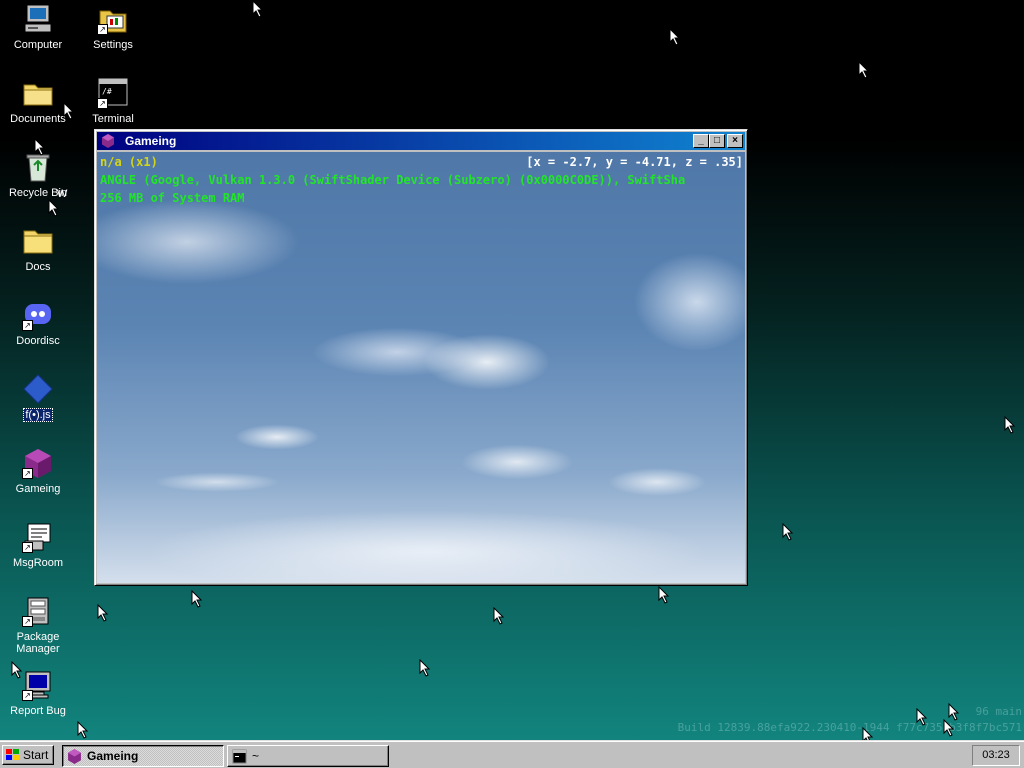 The height and width of the screenshot is (768, 1024). What do you see at coordinates (38, 45) in the screenshot?
I see `desktop-icon-label: Computer` at bounding box center [38, 45].